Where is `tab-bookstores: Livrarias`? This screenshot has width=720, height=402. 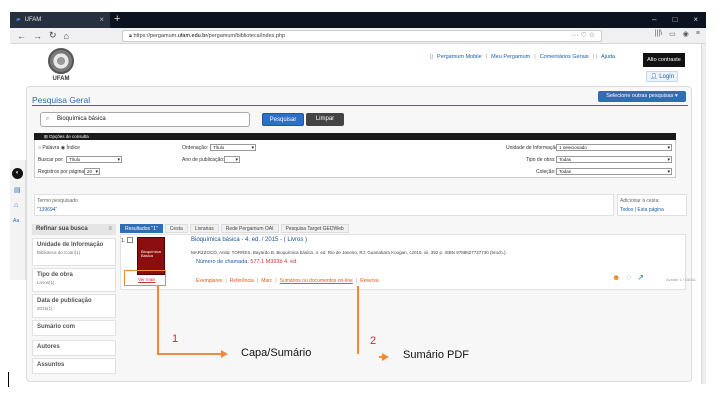
tab-bookstores: Livrarias is located at coordinates (204, 228).